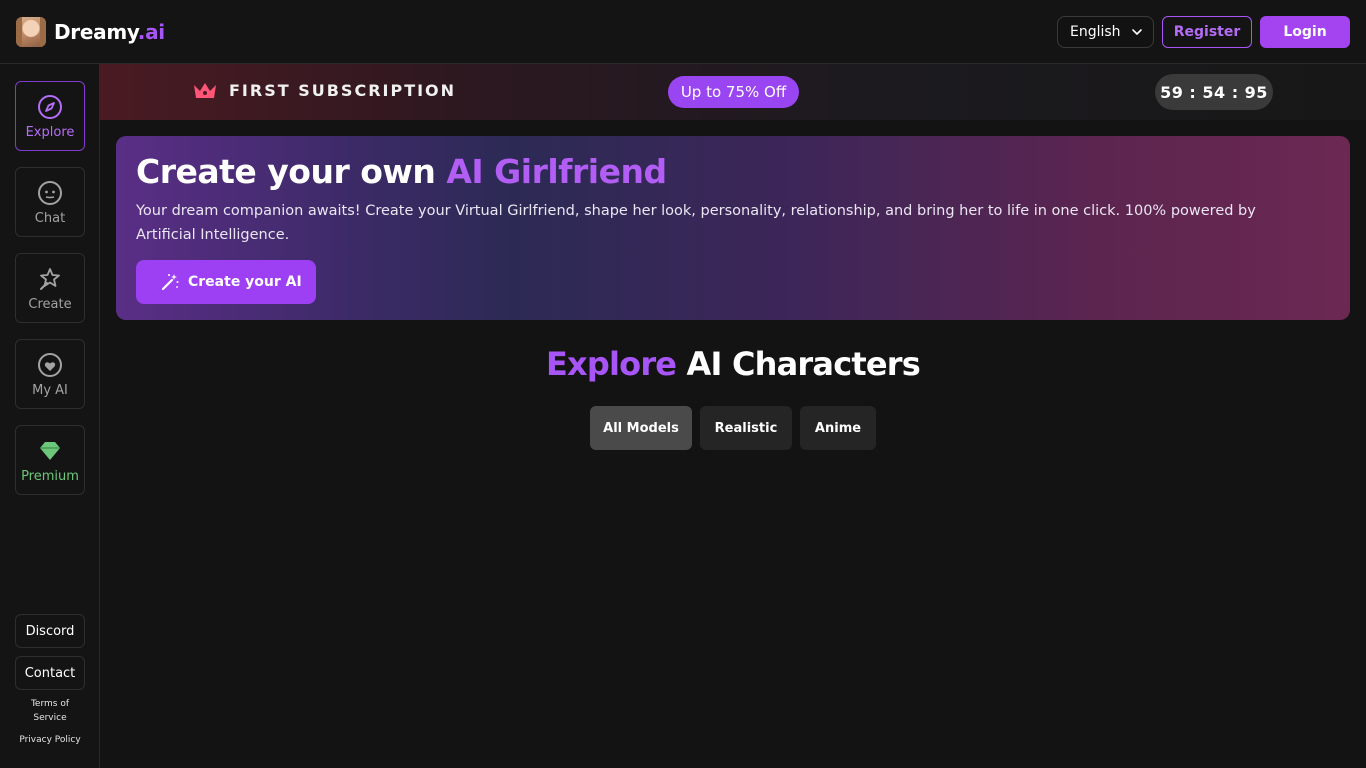 The height and width of the screenshot is (768, 1366). What do you see at coordinates (50, 740) in the screenshot?
I see `privacy-policy-link: Privacy Policy` at bounding box center [50, 740].